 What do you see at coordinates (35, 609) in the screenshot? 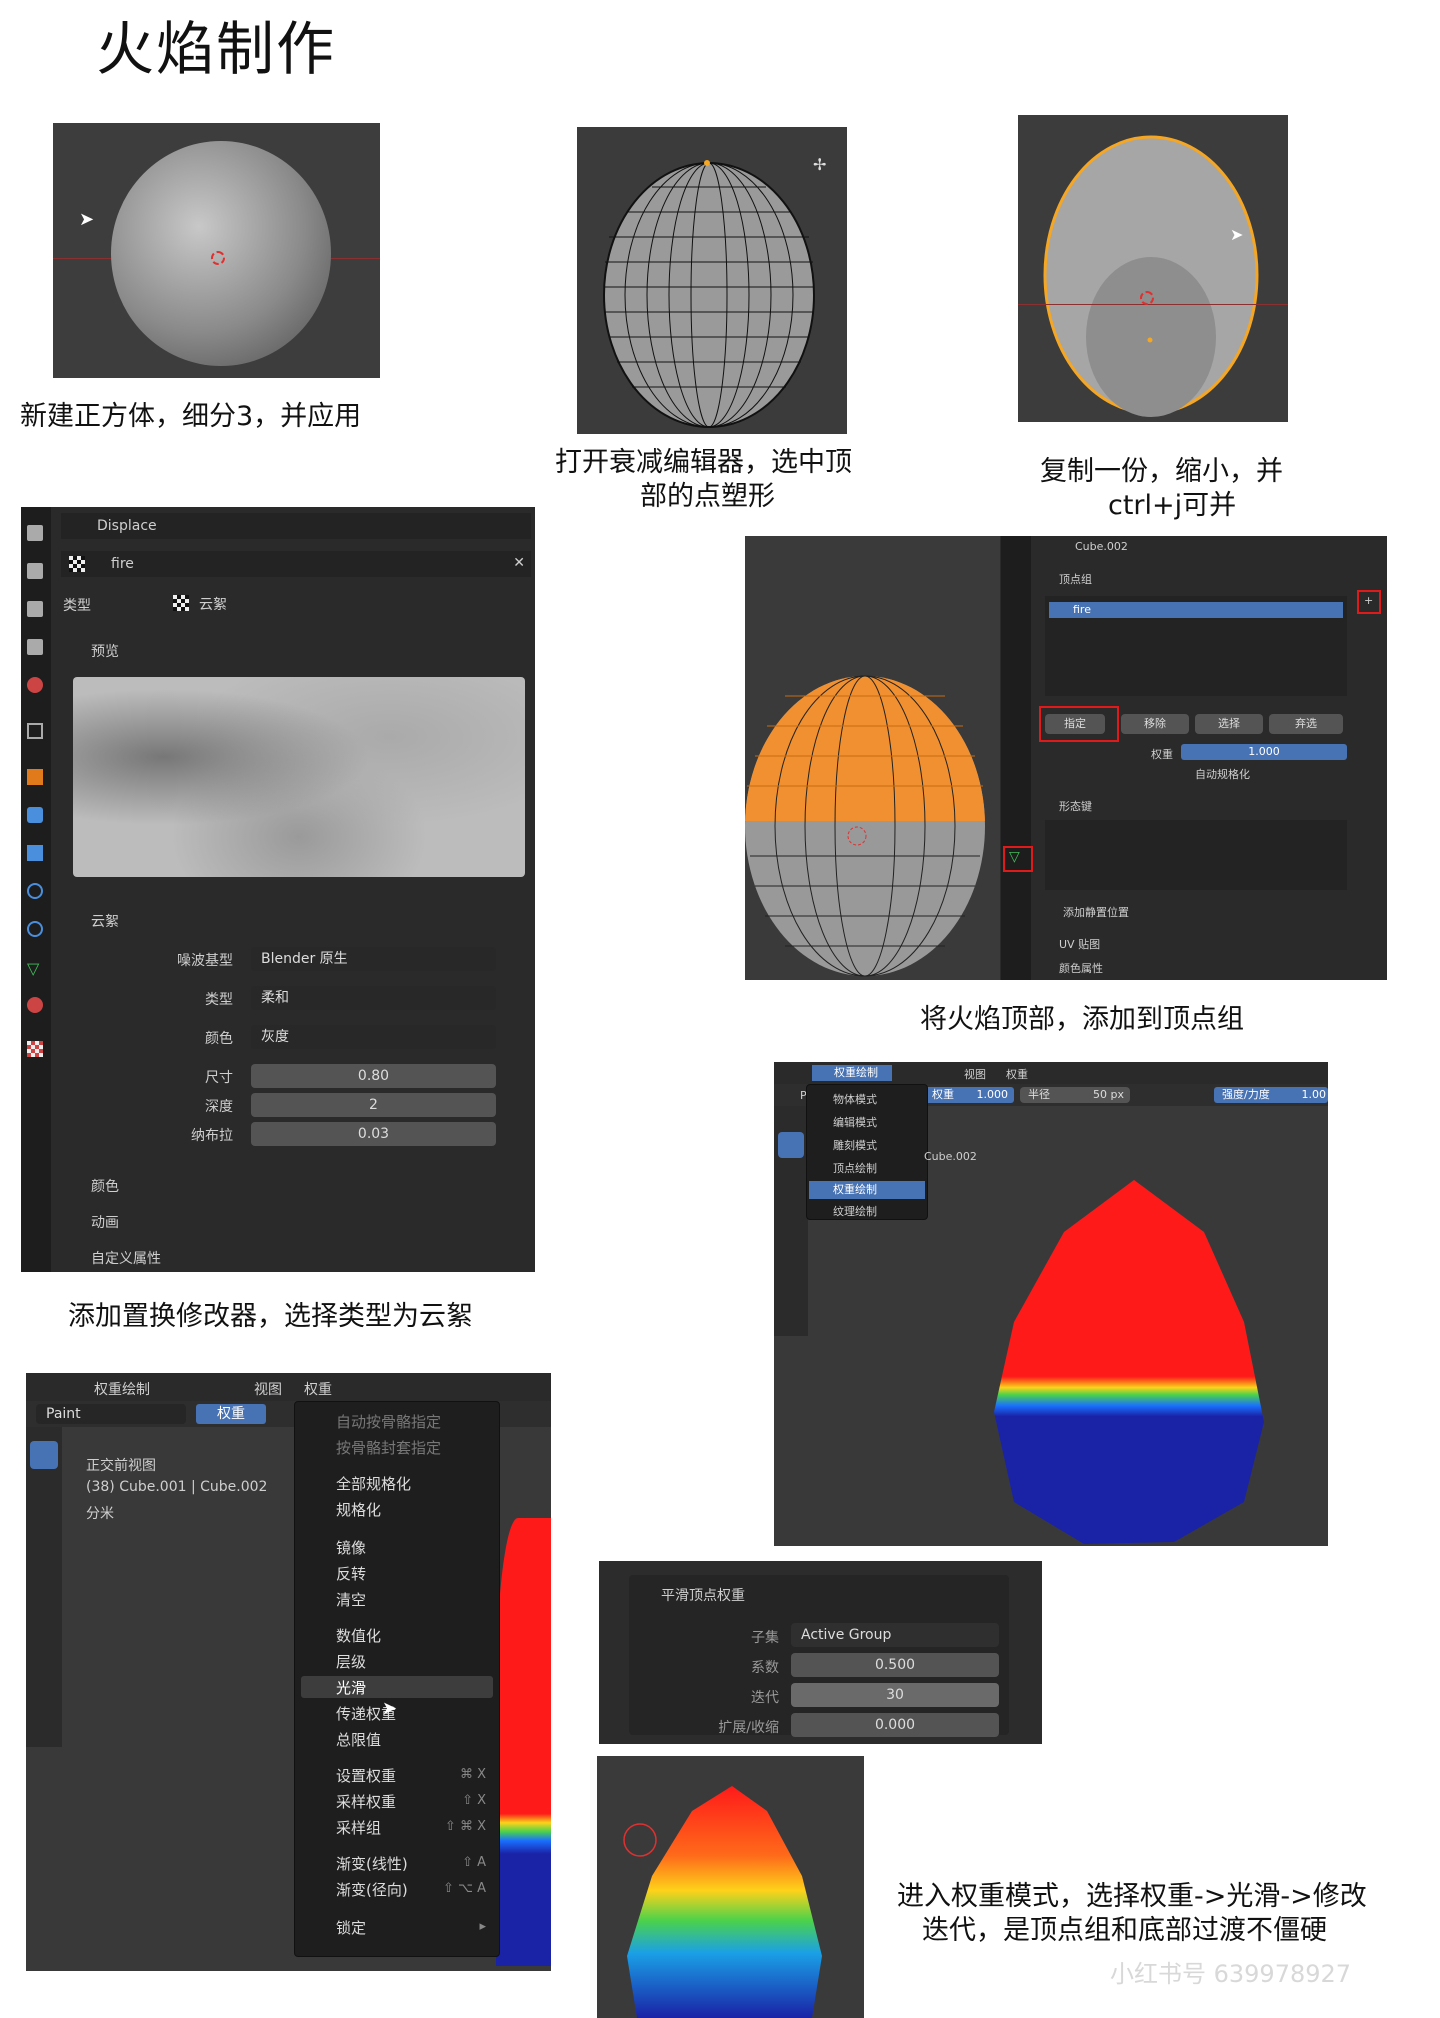
I see `output-icon` at bounding box center [35, 609].